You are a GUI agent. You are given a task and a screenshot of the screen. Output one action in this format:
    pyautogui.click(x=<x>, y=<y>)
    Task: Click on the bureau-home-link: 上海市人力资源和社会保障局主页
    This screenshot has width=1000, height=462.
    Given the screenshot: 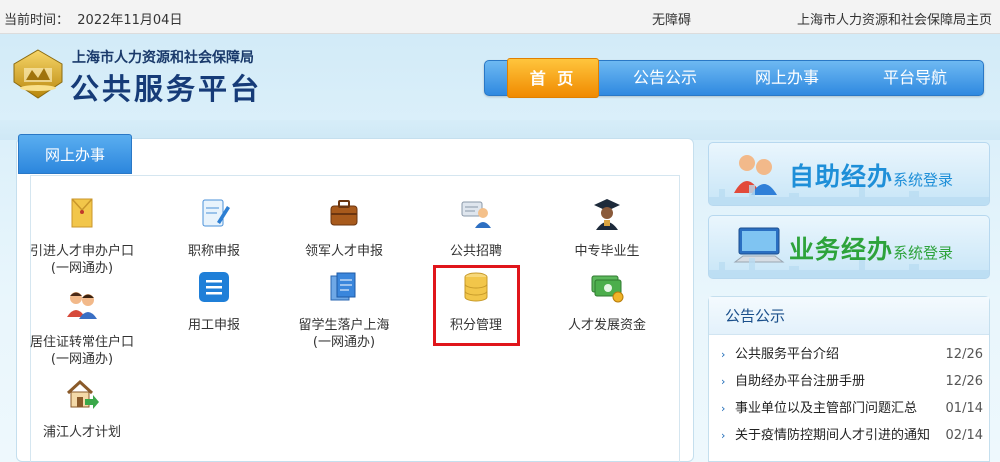 What is the action you would take?
    pyautogui.click(x=894, y=18)
    